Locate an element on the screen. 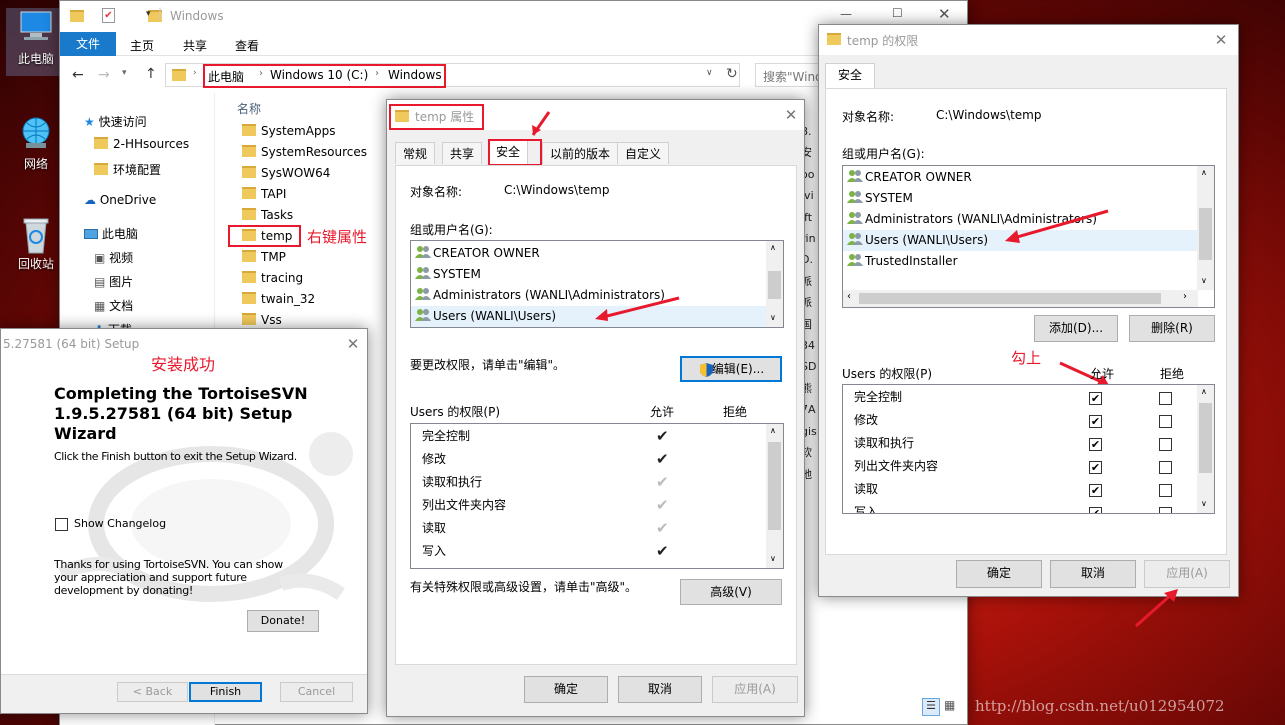 This screenshot has width=1285, height=725. file-item: SystemApps is located at coordinates (288, 131).